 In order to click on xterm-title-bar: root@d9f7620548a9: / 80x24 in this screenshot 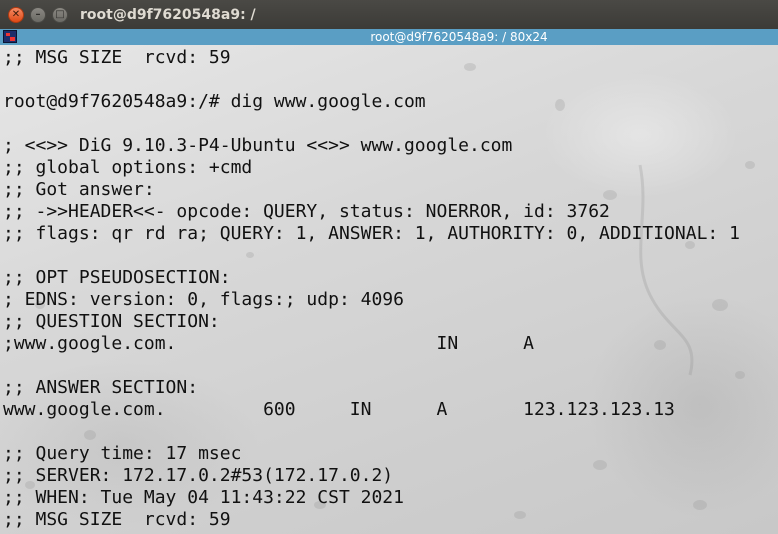, I will do `click(389, 37)`.